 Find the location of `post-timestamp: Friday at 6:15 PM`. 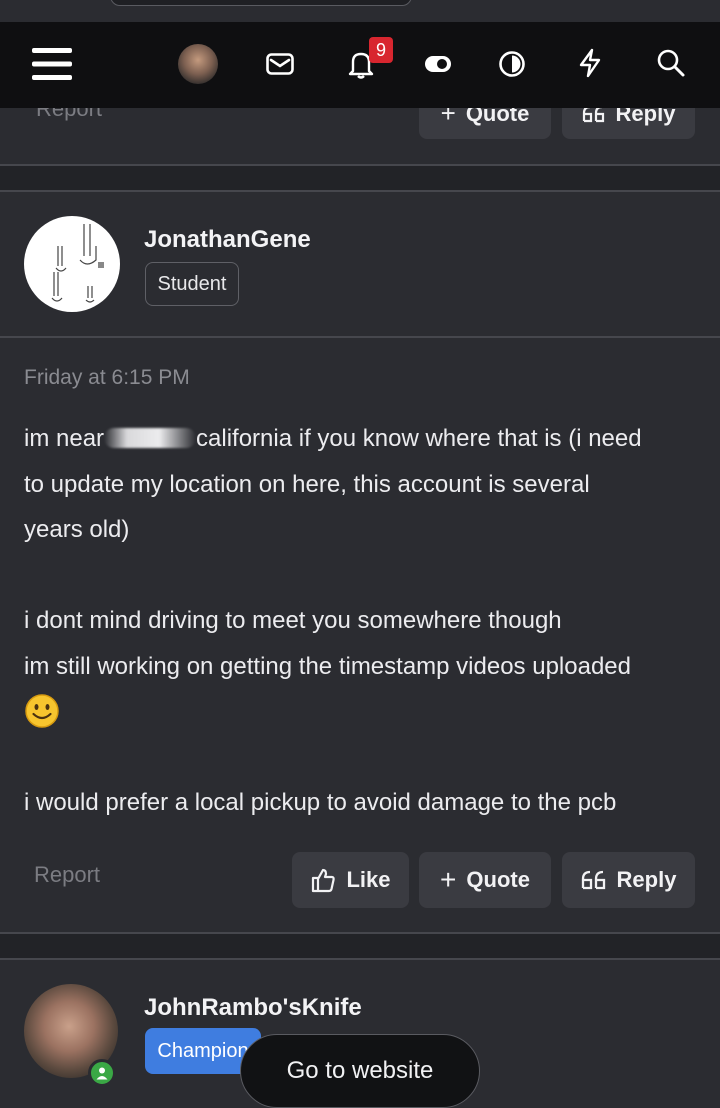

post-timestamp: Friday at 6:15 PM is located at coordinates (107, 378).